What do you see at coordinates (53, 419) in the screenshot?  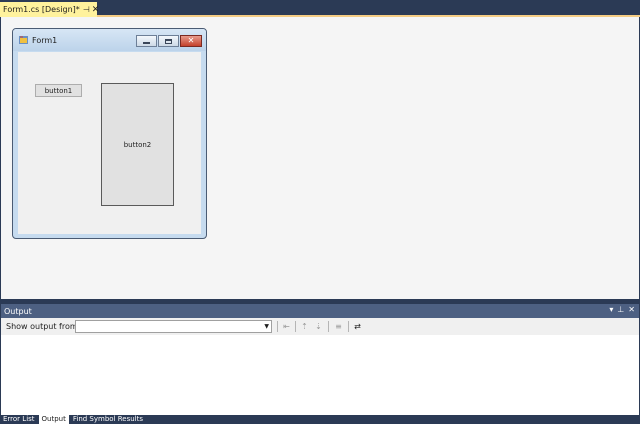 I see `tab-output: Output` at bounding box center [53, 419].